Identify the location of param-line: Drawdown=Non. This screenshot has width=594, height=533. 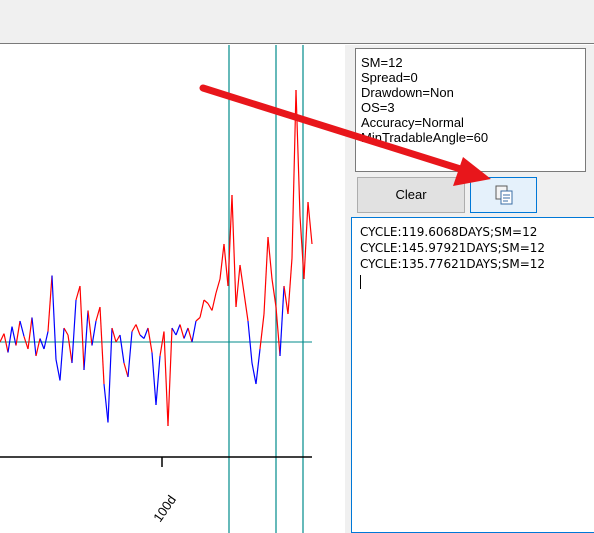
(407, 92).